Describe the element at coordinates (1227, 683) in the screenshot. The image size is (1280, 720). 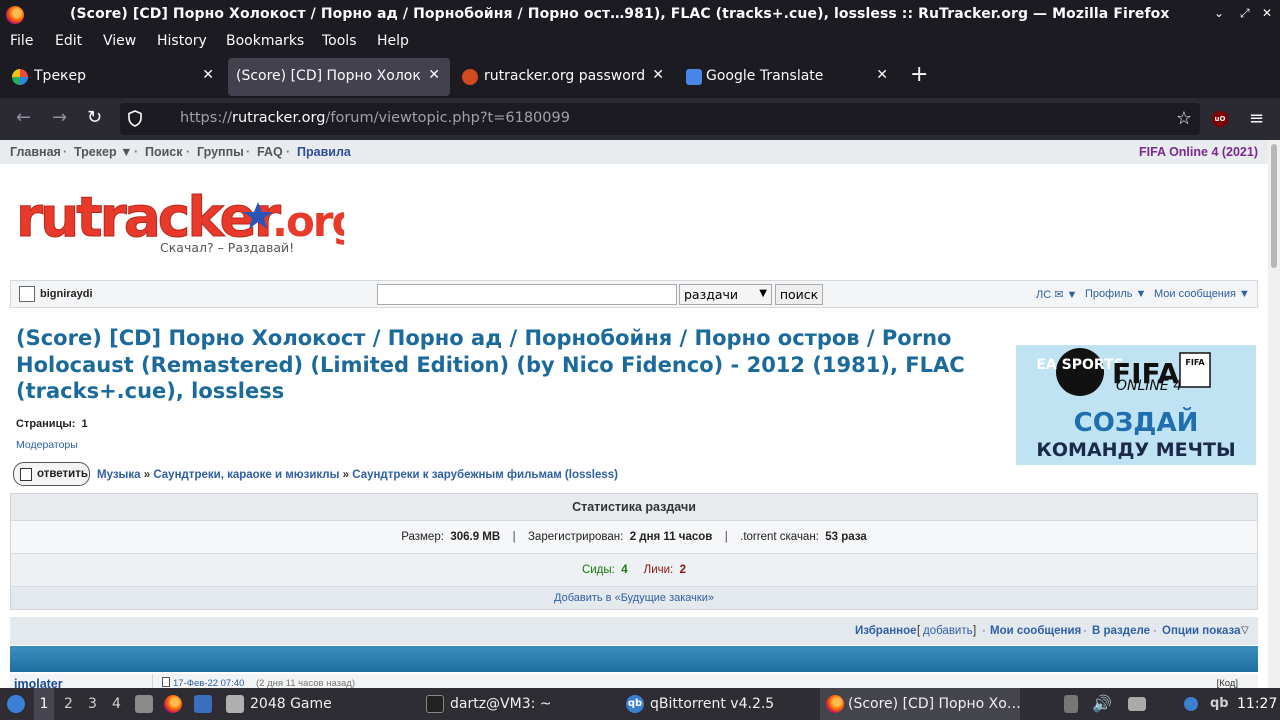
I see `code-link: [Код]` at that location.